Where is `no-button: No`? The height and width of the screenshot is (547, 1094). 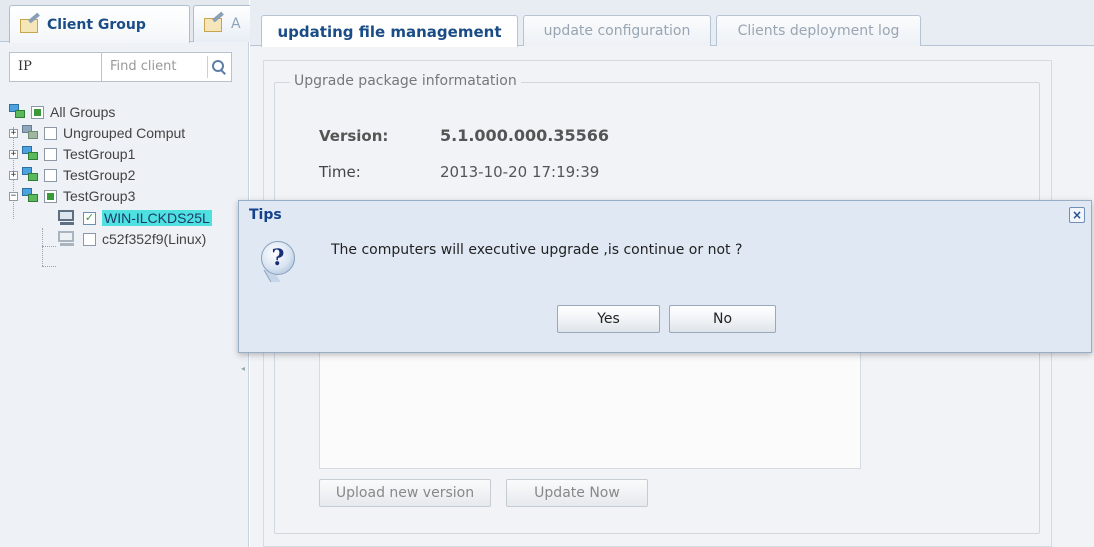
no-button: No is located at coordinates (722, 319).